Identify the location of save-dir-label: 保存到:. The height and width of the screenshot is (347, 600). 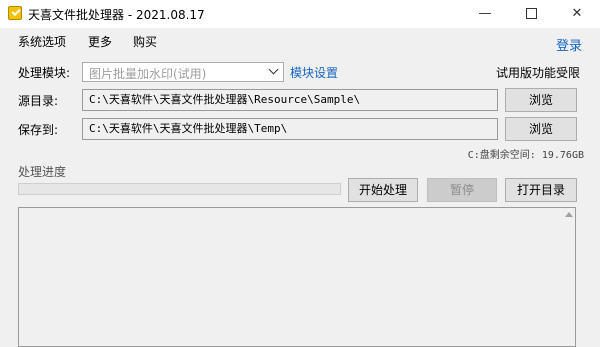
(38, 130).